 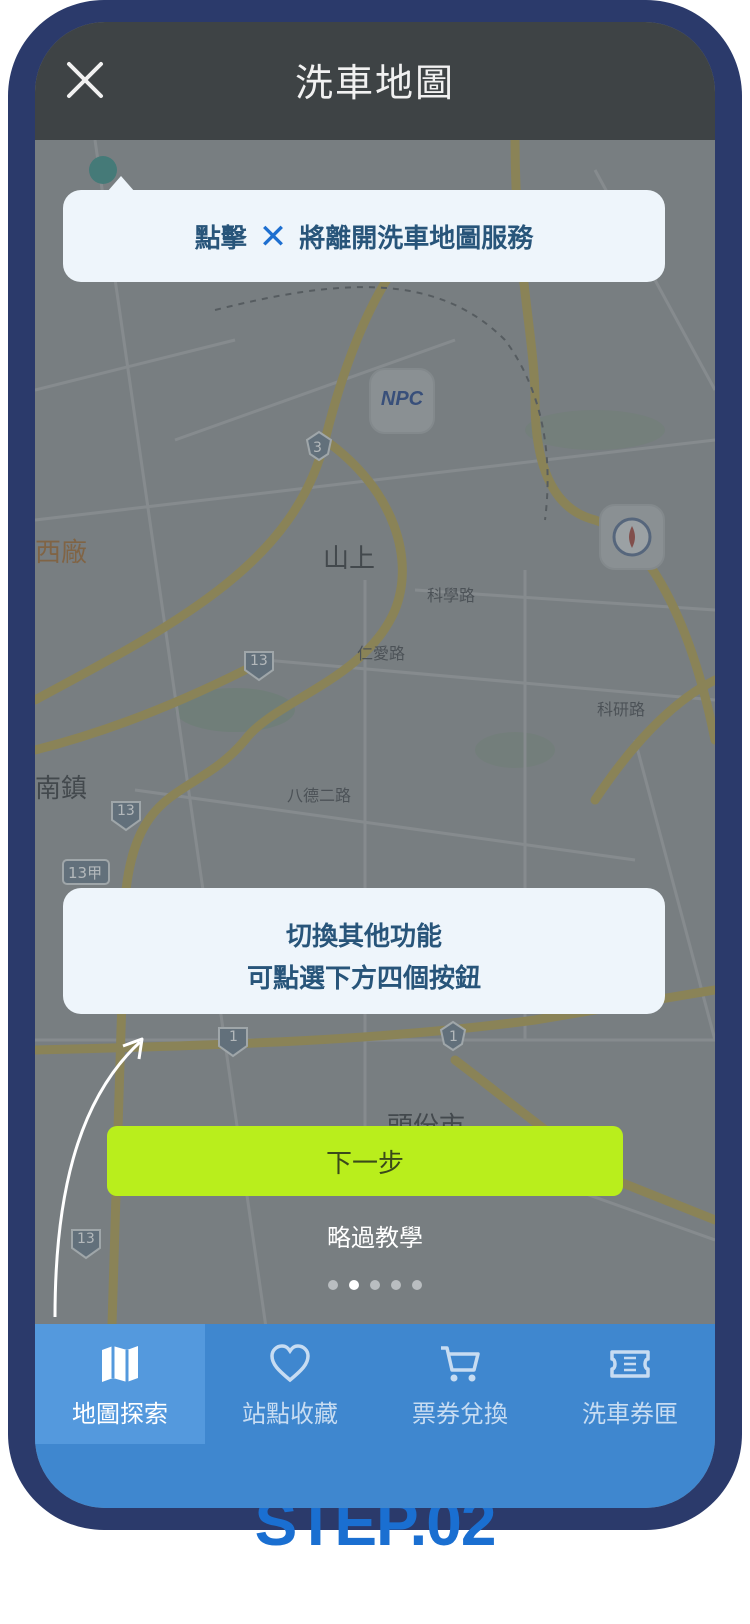 What do you see at coordinates (61, 553) in the screenshot?
I see `map-label-xichang: 西廠` at bounding box center [61, 553].